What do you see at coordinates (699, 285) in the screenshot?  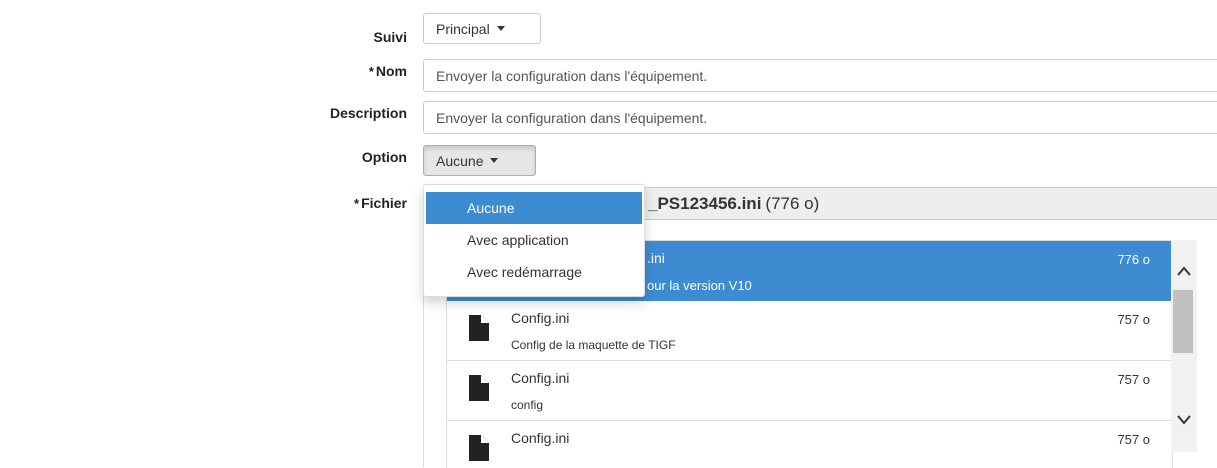 I see `file-description: our la version V10` at bounding box center [699, 285].